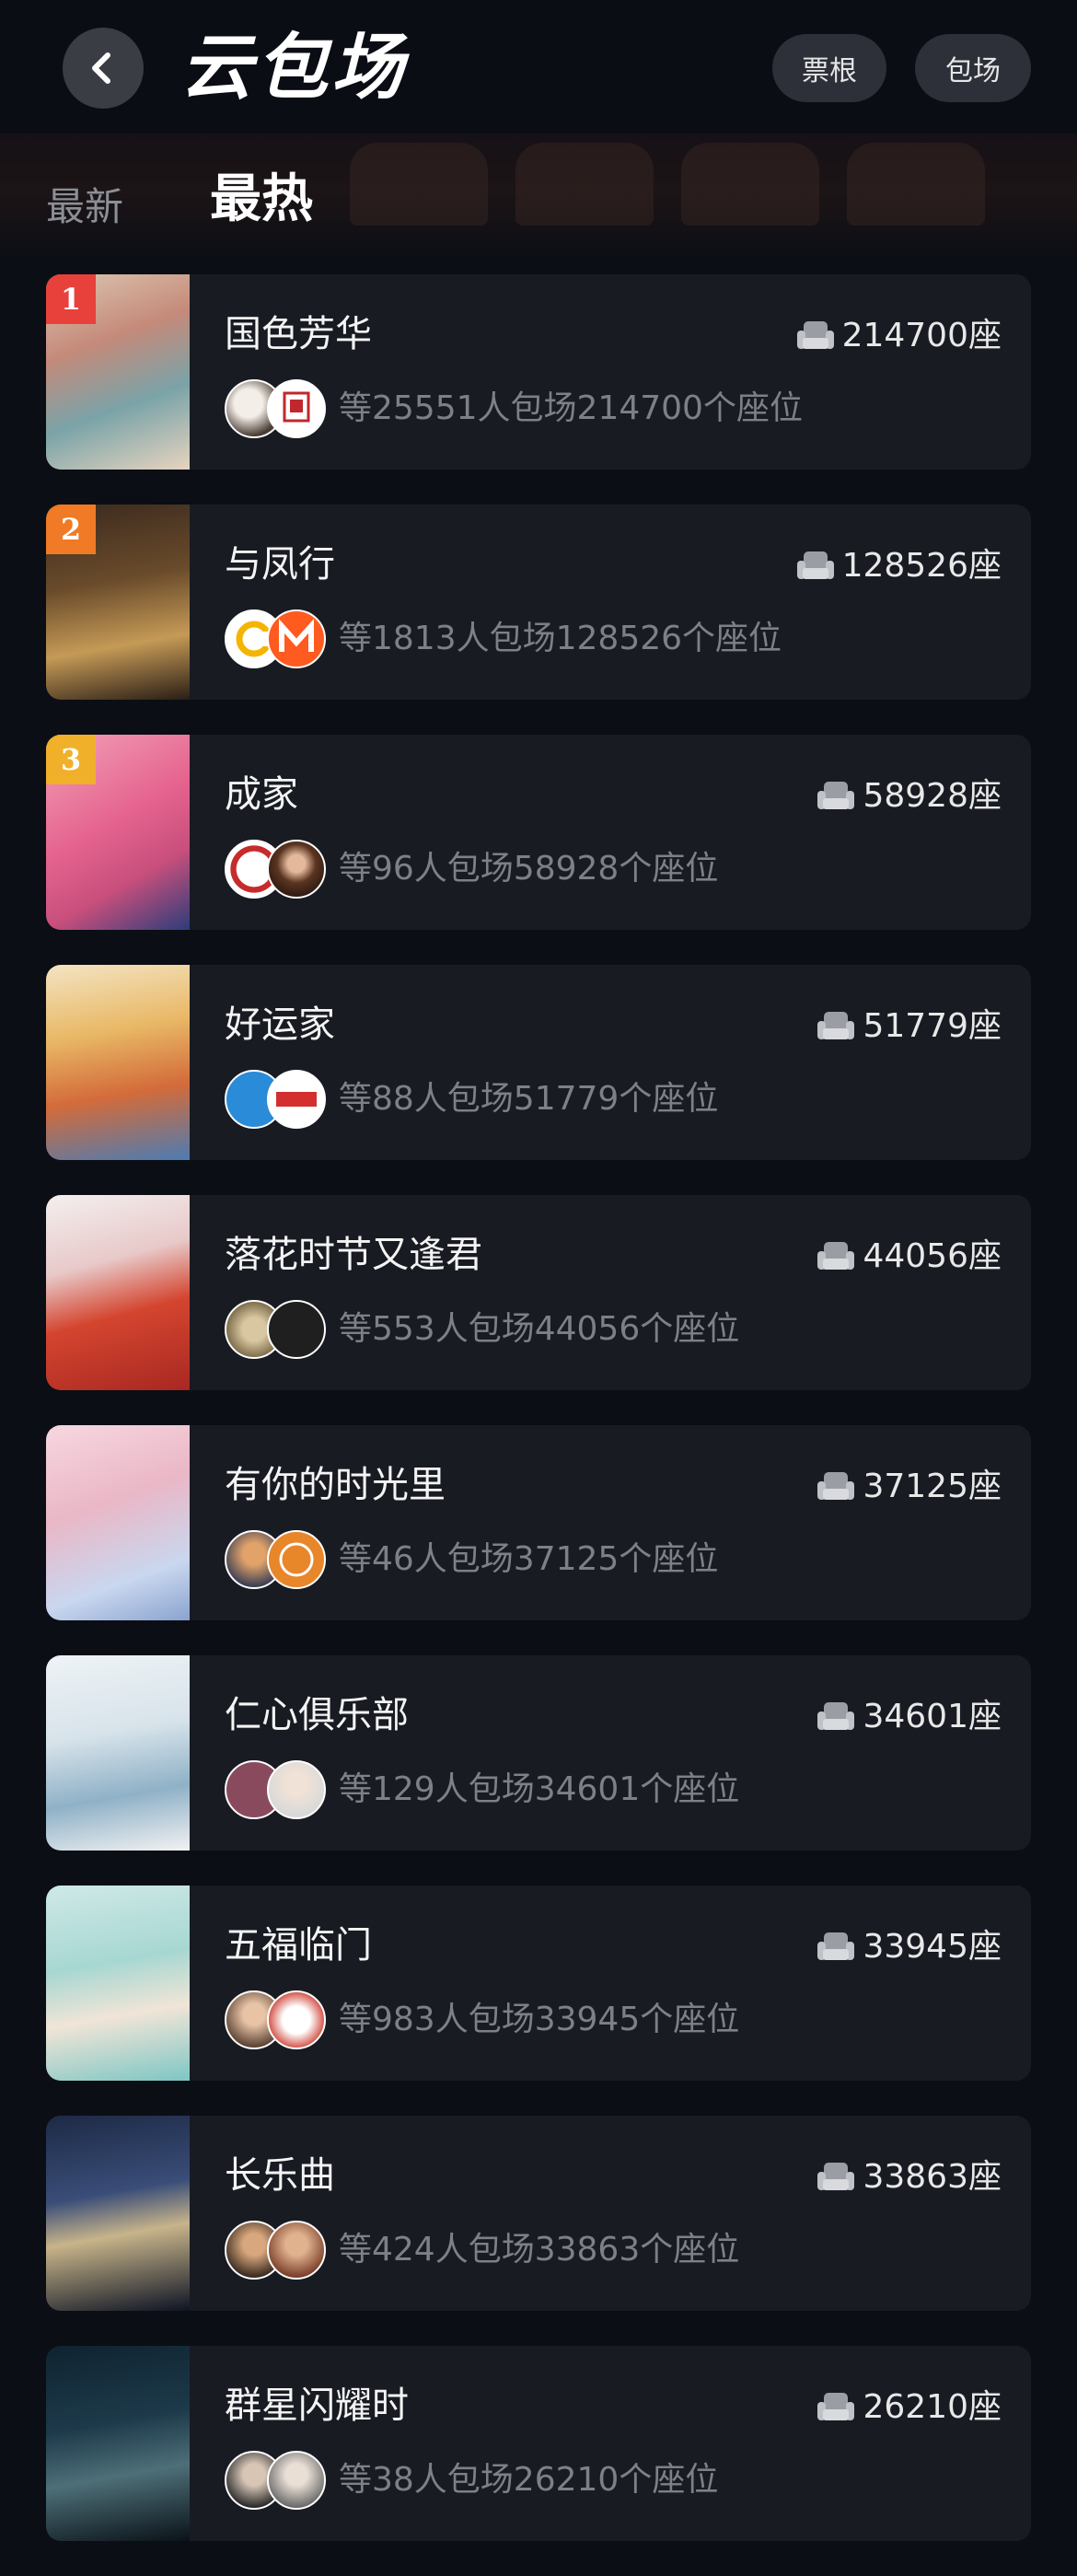 The height and width of the screenshot is (2576, 1077). I want to click on list-item: 长乐曲 33863座 等424人包场33863个座位, so click(538, 2213).